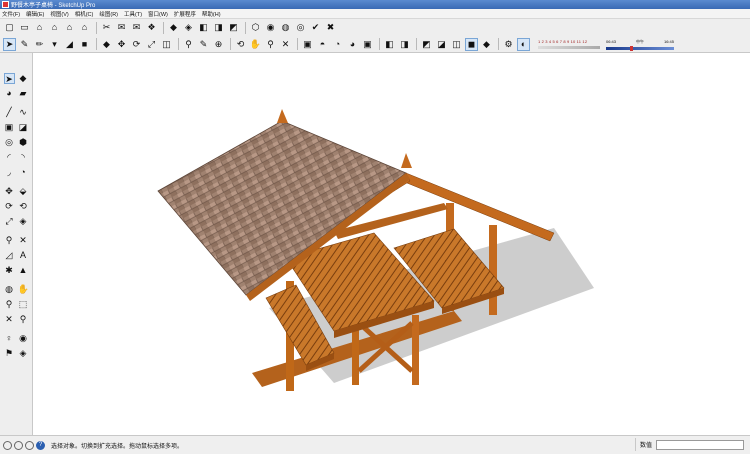  Describe the element at coordinates (426, 44) in the screenshot. I see `bottom-icon: ◩` at that location.